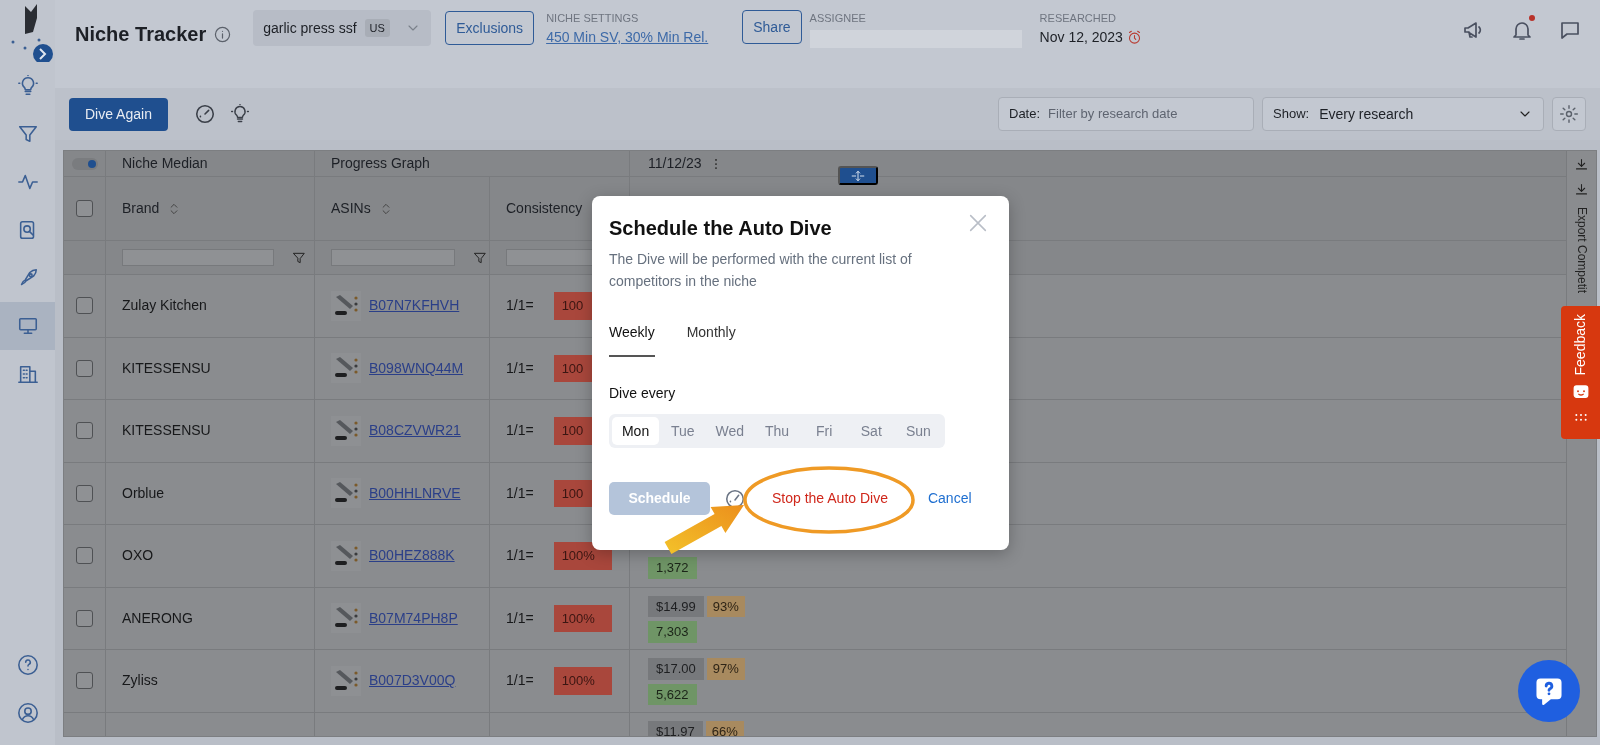 This screenshot has height=745, width=1600. Describe the element at coordinates (27, 713) in the screenshot. I see `user-icon` at that location.